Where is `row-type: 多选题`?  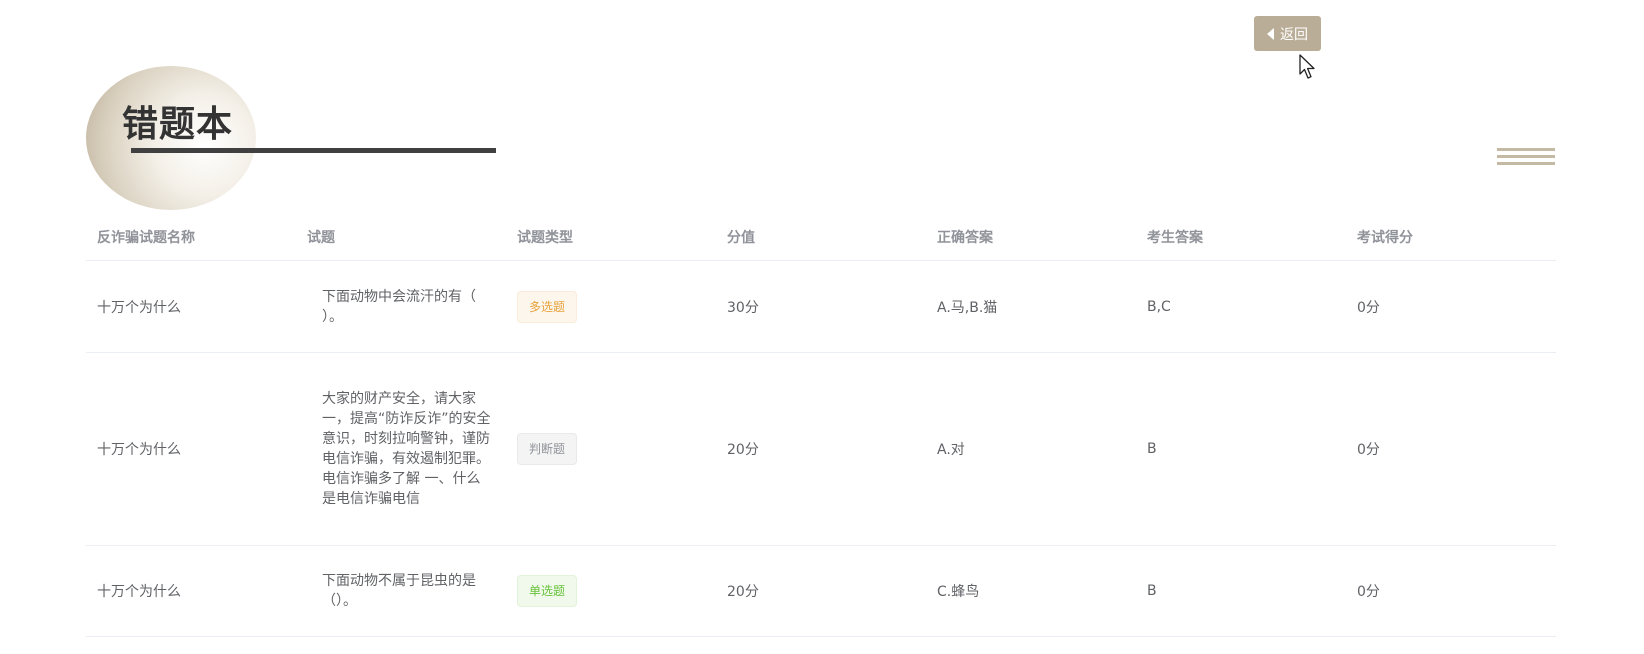
row-type: 多选题 is located at coordinates (611, 306).